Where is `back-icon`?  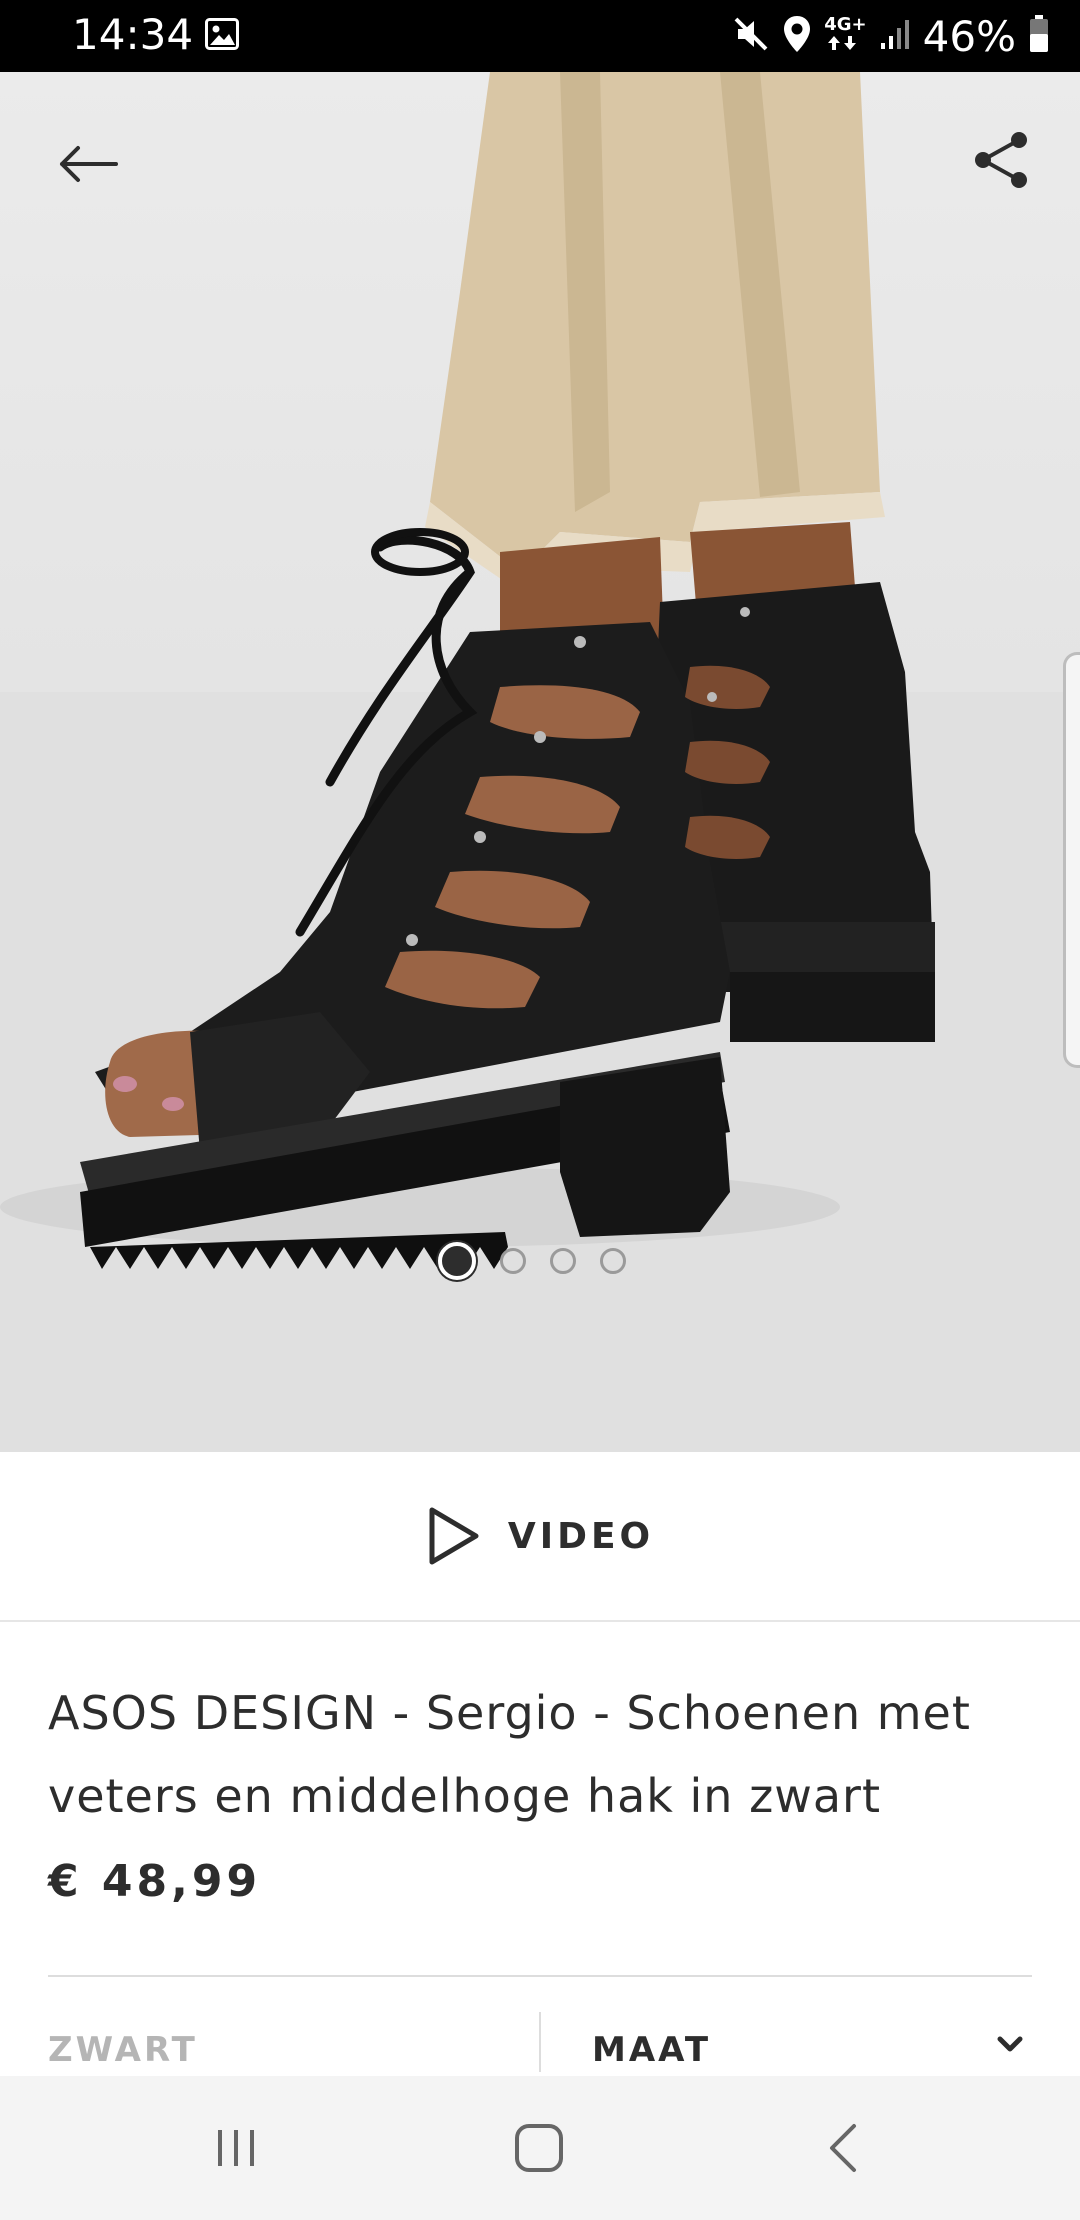 back-icon is located at coordinates (843, 2148).